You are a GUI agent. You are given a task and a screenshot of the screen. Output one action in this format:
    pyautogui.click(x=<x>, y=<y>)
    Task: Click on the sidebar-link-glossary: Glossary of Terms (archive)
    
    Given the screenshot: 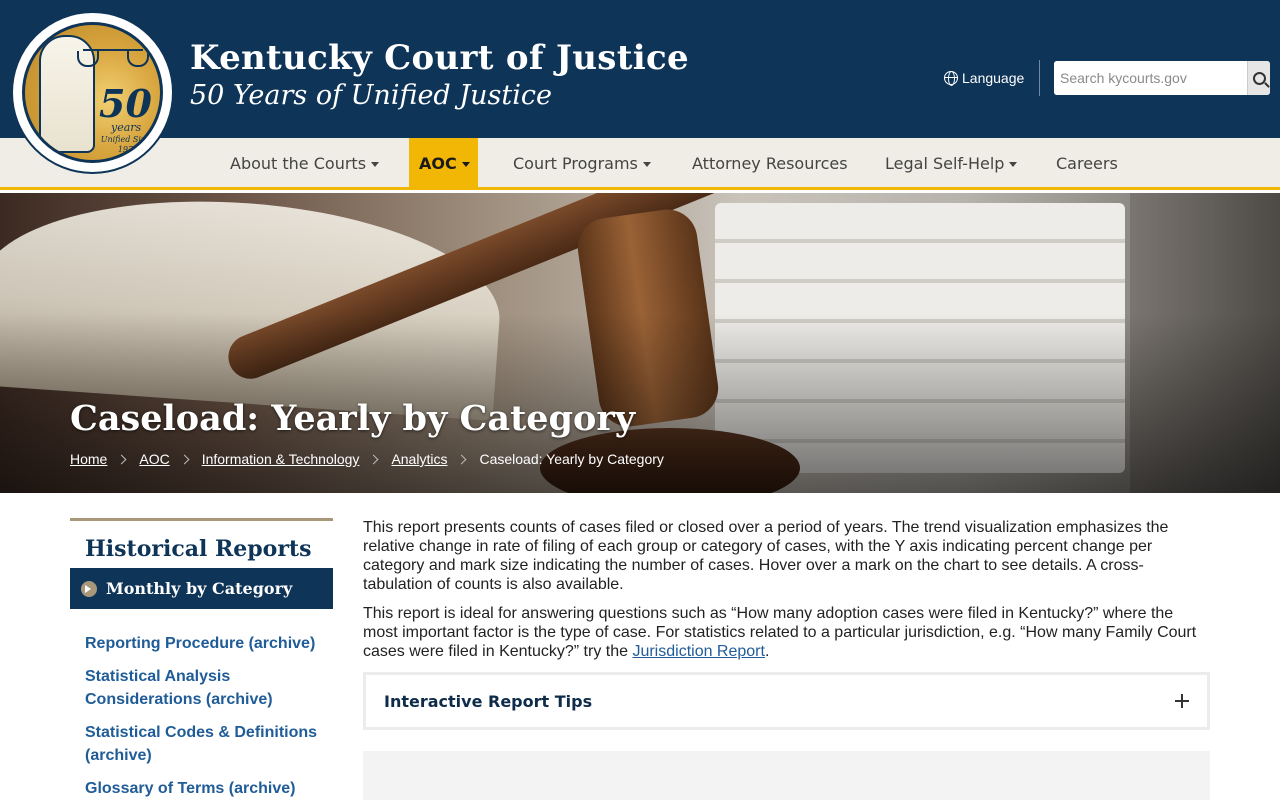 What is the action you would take?
    pyautogui.click(x=201, y=788)
    